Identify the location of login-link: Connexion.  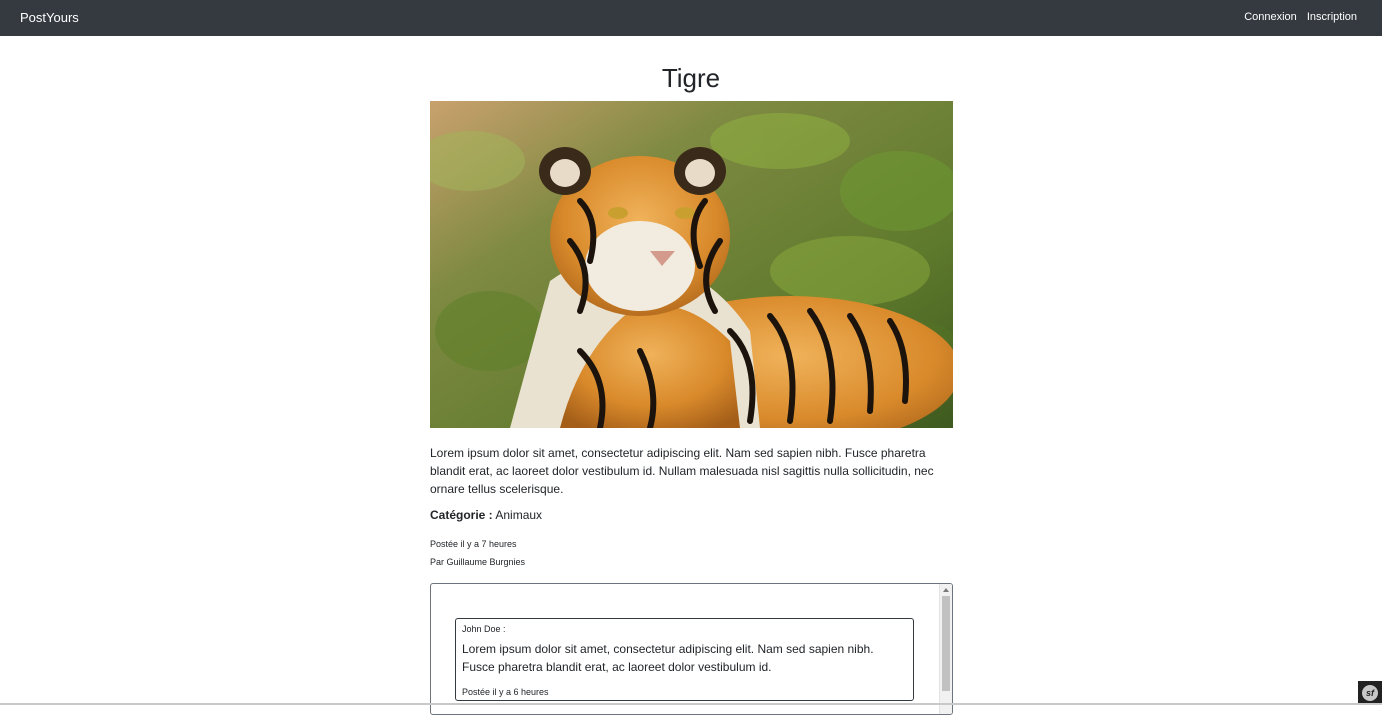
(1270, 17).